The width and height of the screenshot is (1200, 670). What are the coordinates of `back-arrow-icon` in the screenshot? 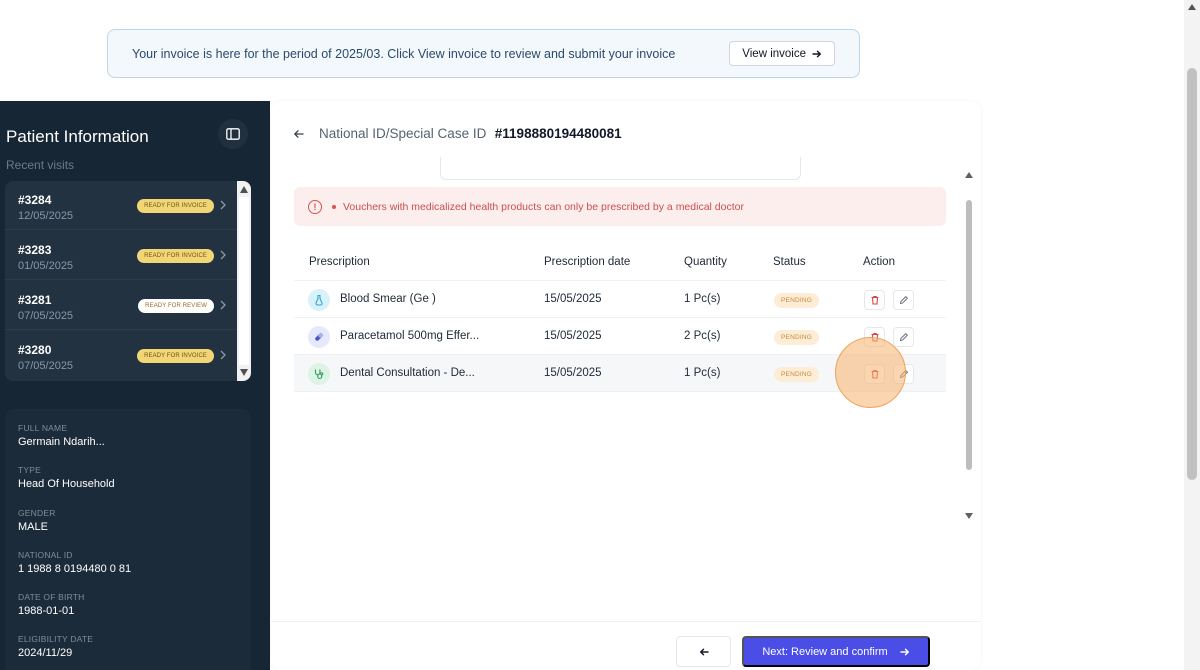 It's located at (299, 134).